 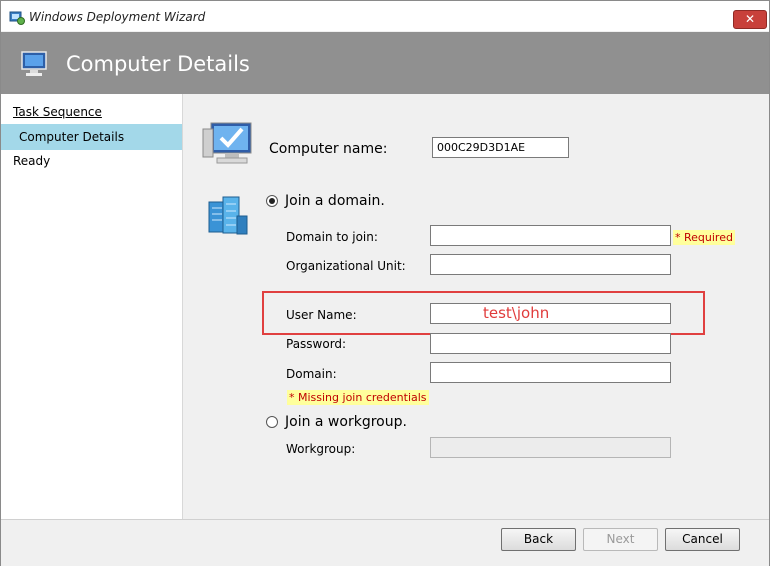 What do you see at coordinates (750, 19) in the screenshot?
I see `close-window-button: ✕` at bounding box center [750, 19].